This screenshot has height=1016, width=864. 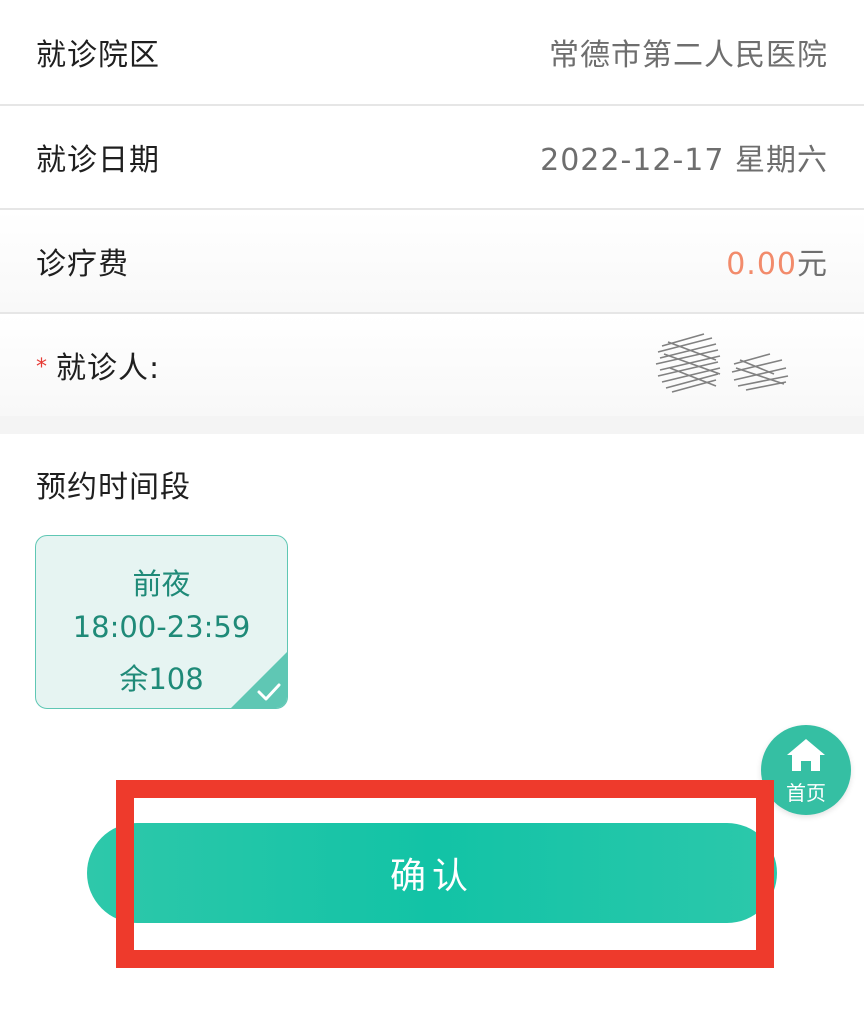 I want to click on home-label: 首页, so click(x=806, y=793).